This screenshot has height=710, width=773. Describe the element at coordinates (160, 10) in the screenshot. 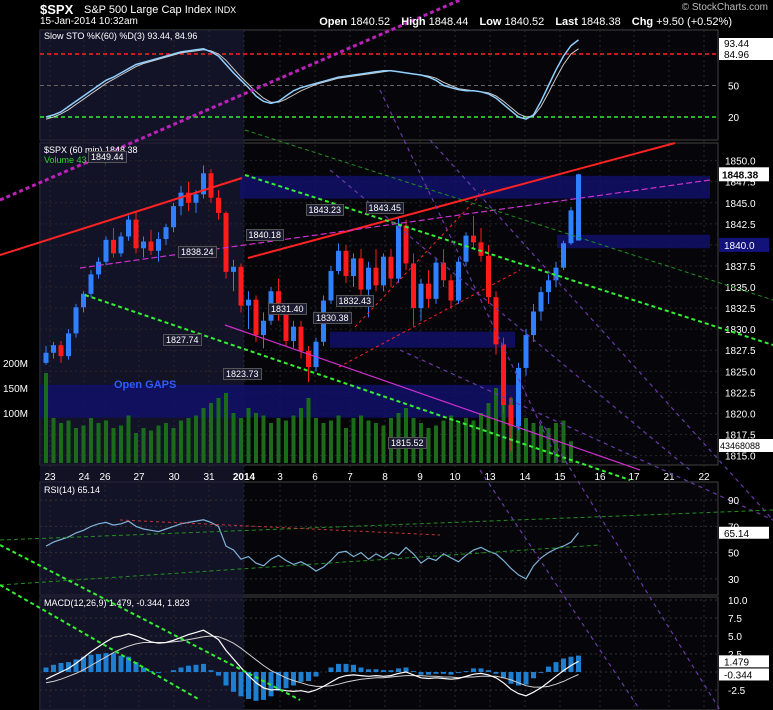

I see `security-name: S&P 500 Large Cap Index INDX` at that location.